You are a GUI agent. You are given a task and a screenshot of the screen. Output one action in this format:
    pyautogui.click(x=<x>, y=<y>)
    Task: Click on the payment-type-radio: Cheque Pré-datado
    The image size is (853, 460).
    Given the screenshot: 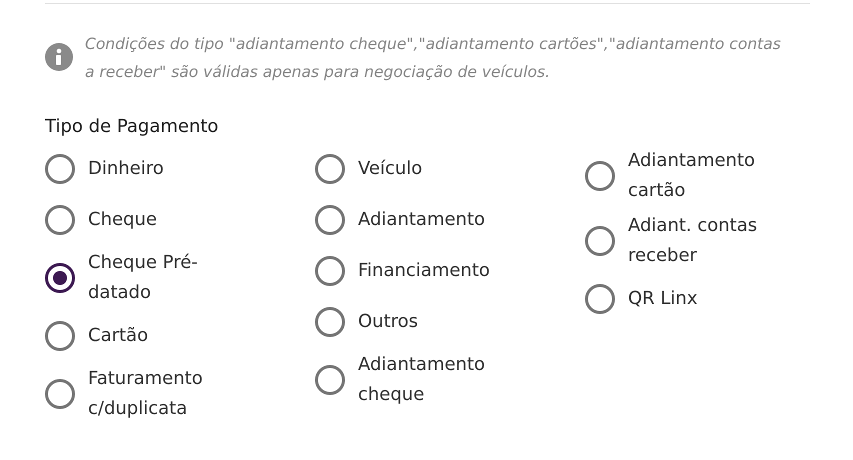 What is the action you would take?
    pyautogui.click(x=136, y=278)
    